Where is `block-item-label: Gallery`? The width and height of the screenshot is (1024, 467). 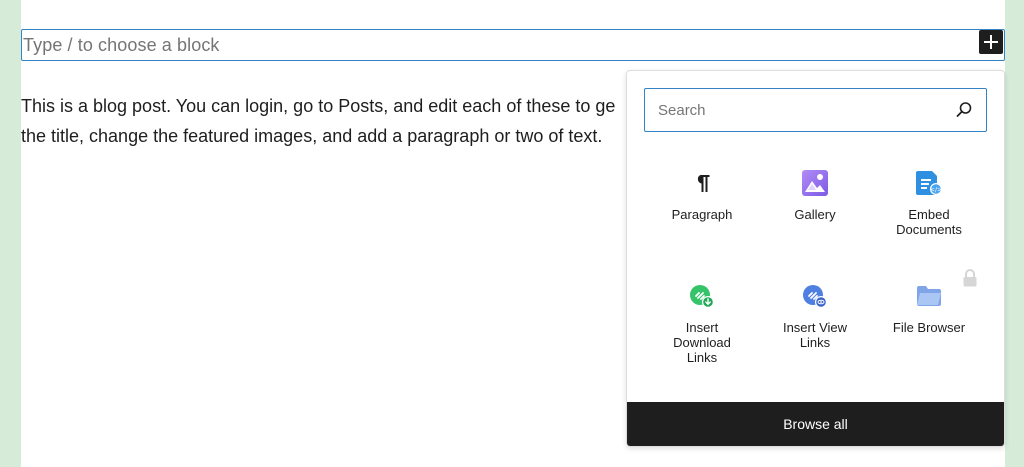
block-item-label: Gallery is located at coordinates (815, 214).